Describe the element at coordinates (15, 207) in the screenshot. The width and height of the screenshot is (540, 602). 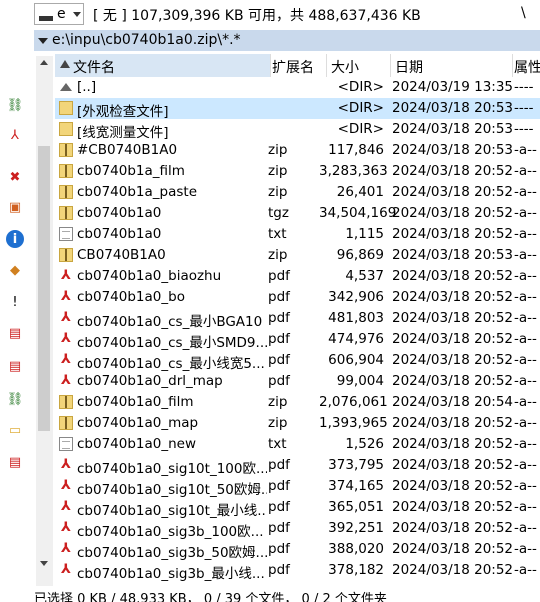
I see `image-icon: ▣` at that location.